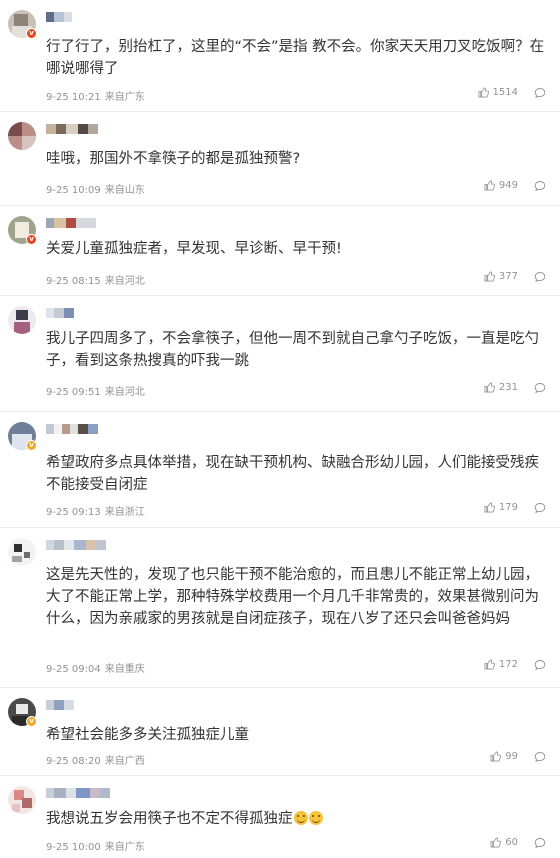  I want to click on like-count: 179, so click(508, 507).